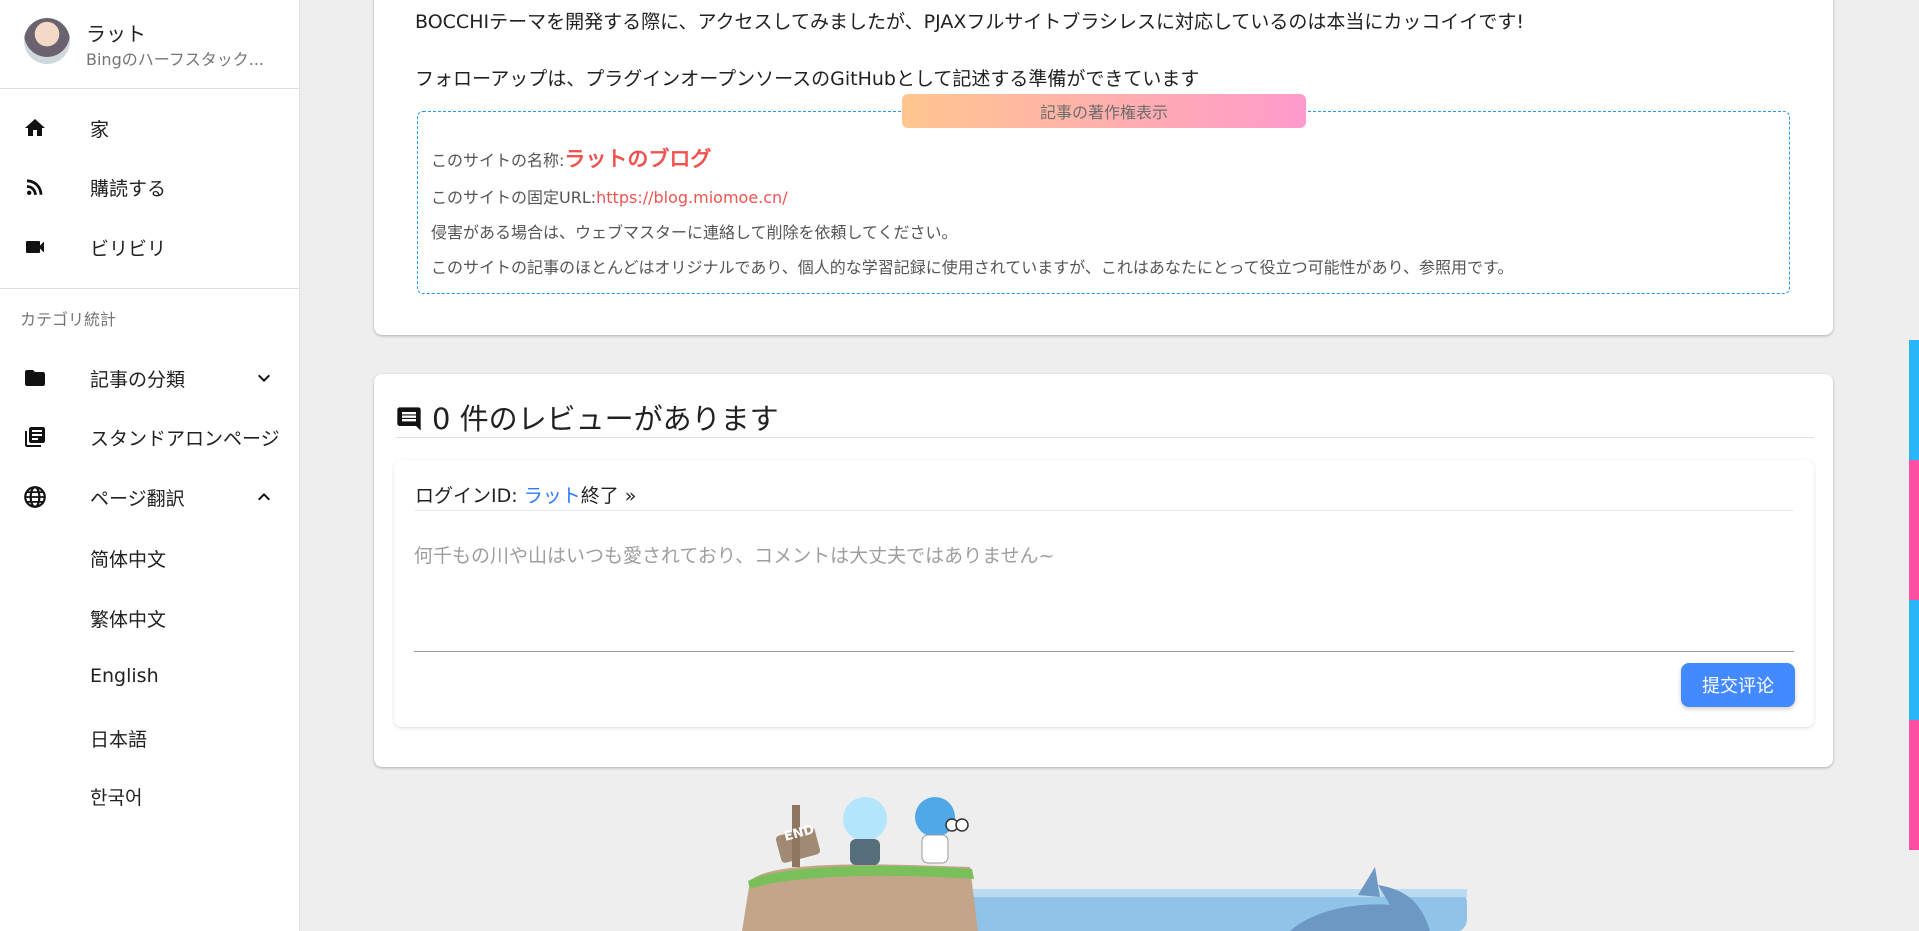  Describe the element at coordinates (609, 496) in the screenshot. I see `logout-link: 終了 »` at that location.